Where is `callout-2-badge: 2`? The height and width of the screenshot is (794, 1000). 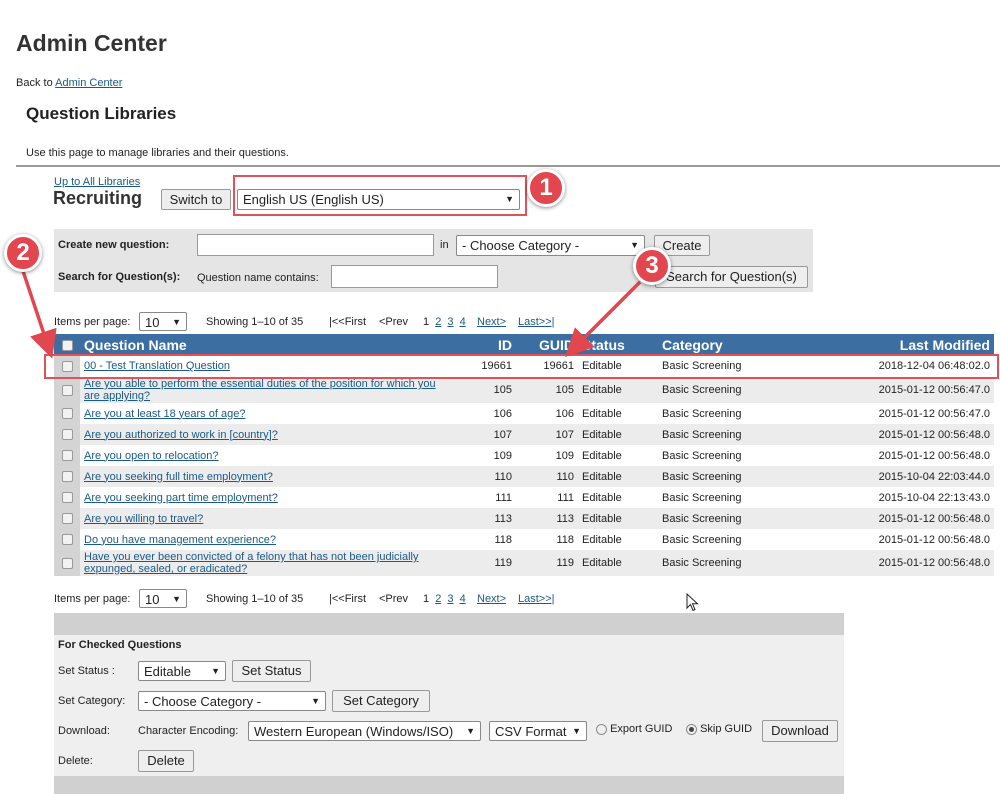 callout-2-badge: 2 is located at coordinates (23, 253).